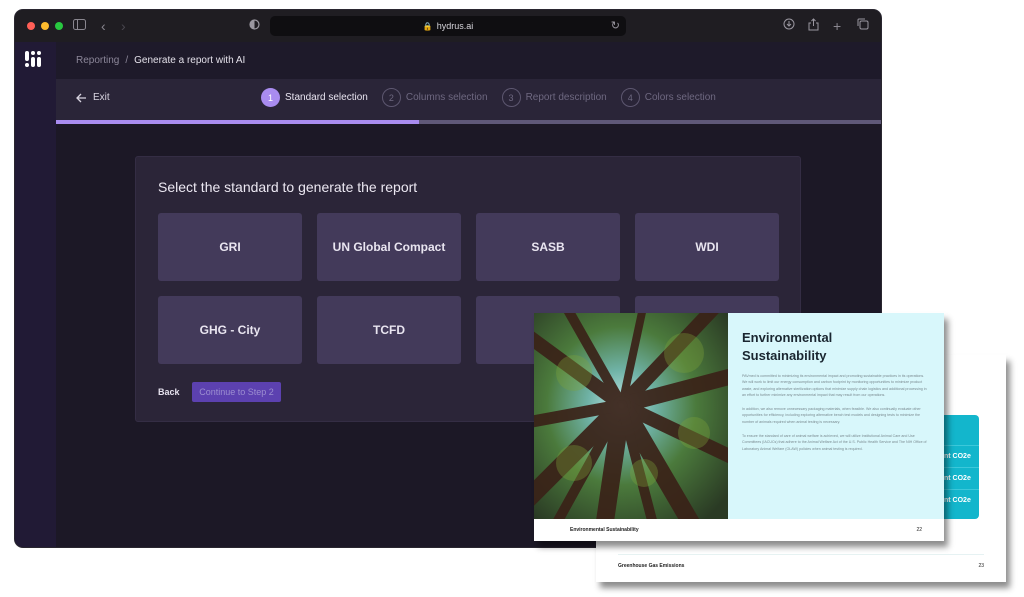  I want to click on step-colors-selection: 4 Colors selection, so click(668, 97).